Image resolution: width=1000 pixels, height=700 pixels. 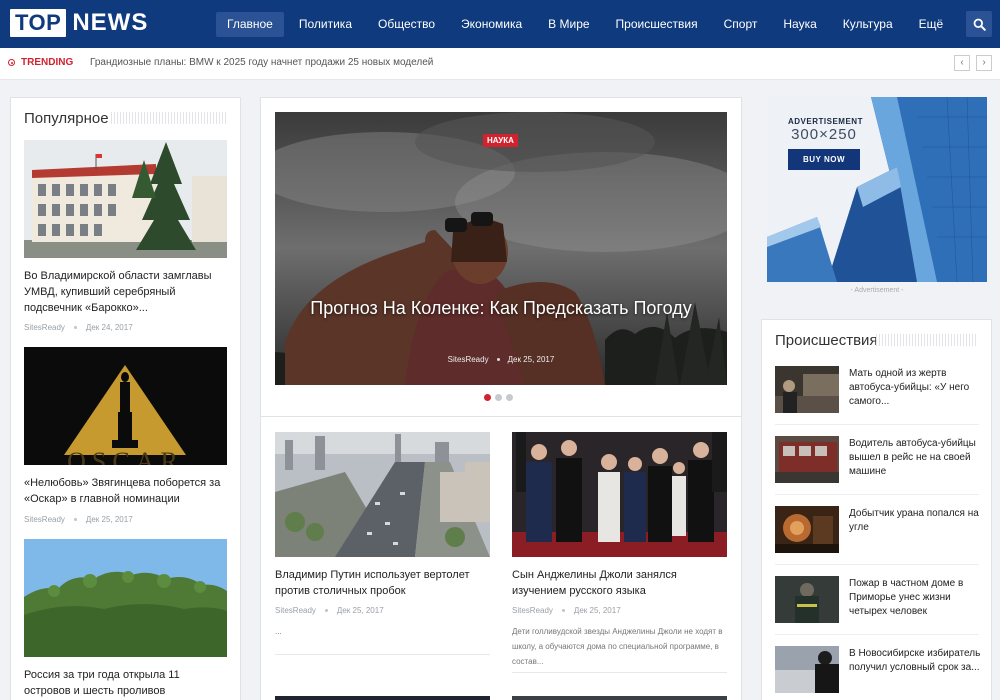 What do you see at coordinates (66, 118) in the screenshot?
I see `popular-title: Популярное` at bounding box center [66, 118].